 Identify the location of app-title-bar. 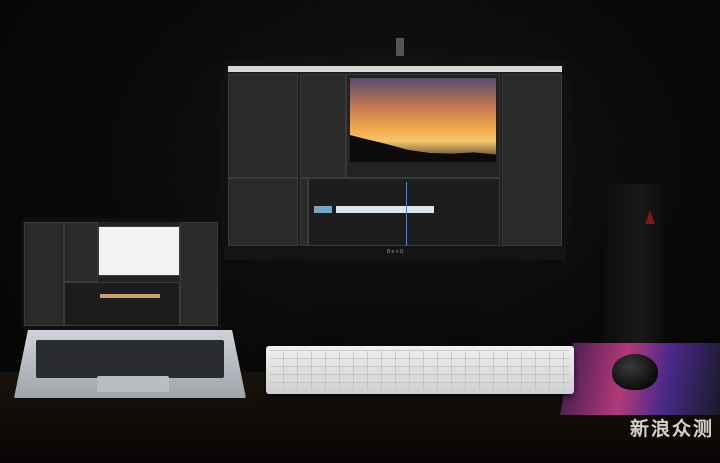
(395, 69).